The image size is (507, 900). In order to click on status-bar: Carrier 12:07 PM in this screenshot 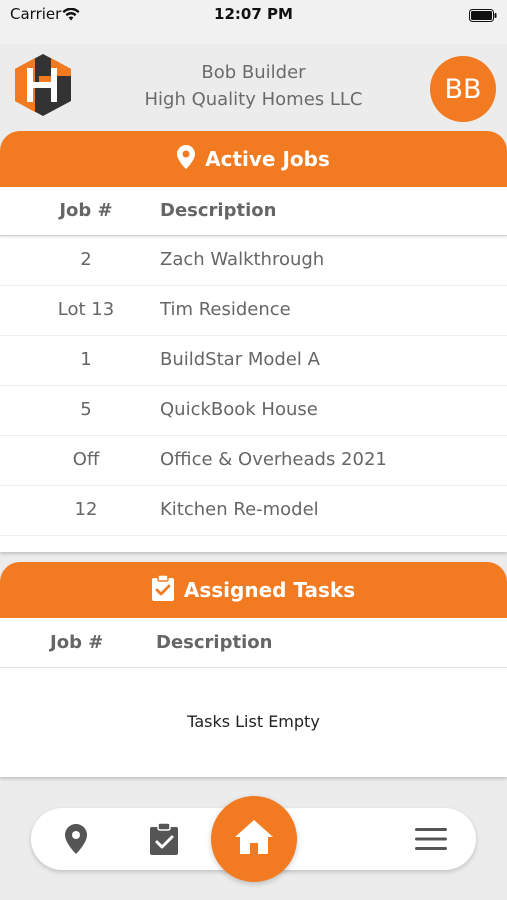, I will do `click(253, 22)`.